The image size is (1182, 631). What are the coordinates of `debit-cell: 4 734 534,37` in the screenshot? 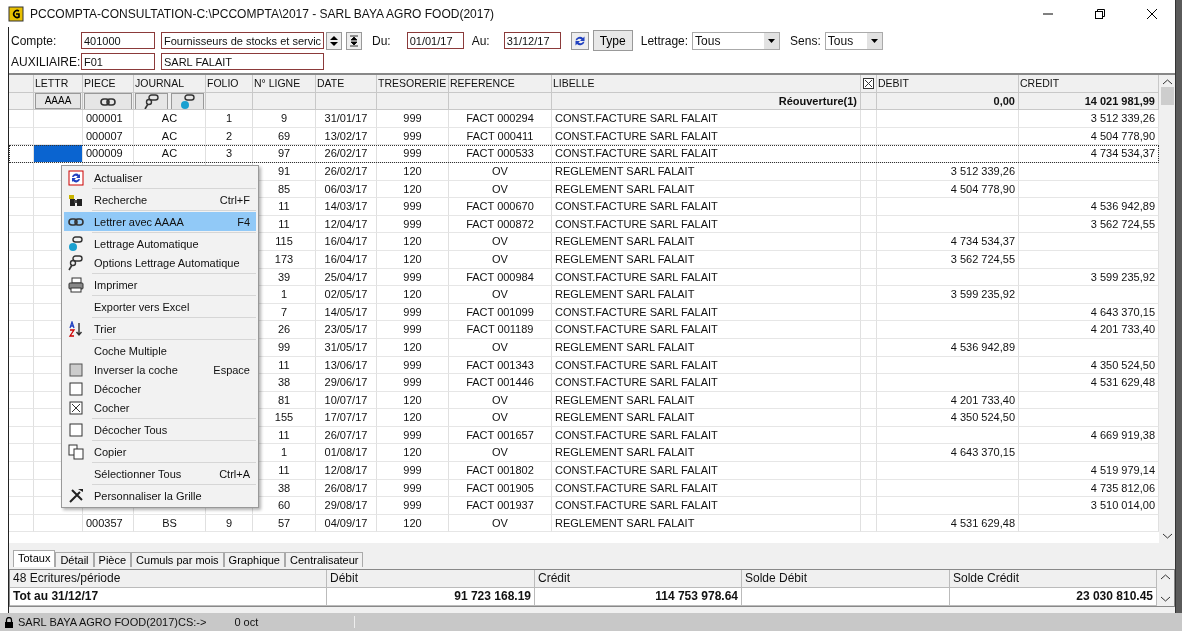 It's located at (948, 242).